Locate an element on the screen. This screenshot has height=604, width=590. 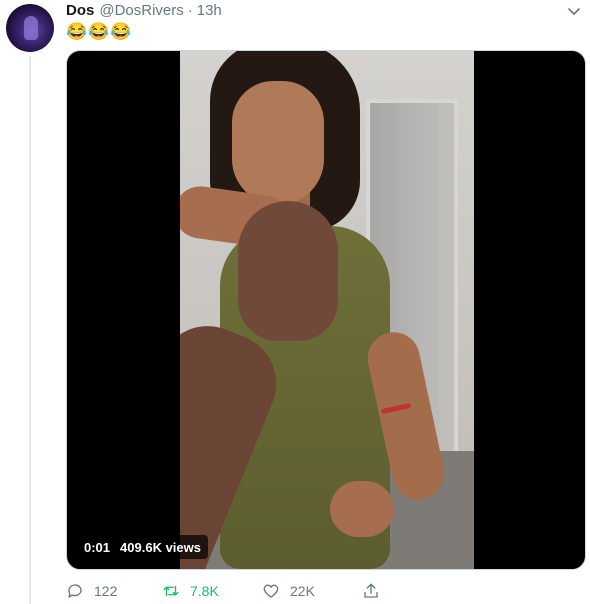
retweet-button: 7.8K is located at coordinates (190, 591).